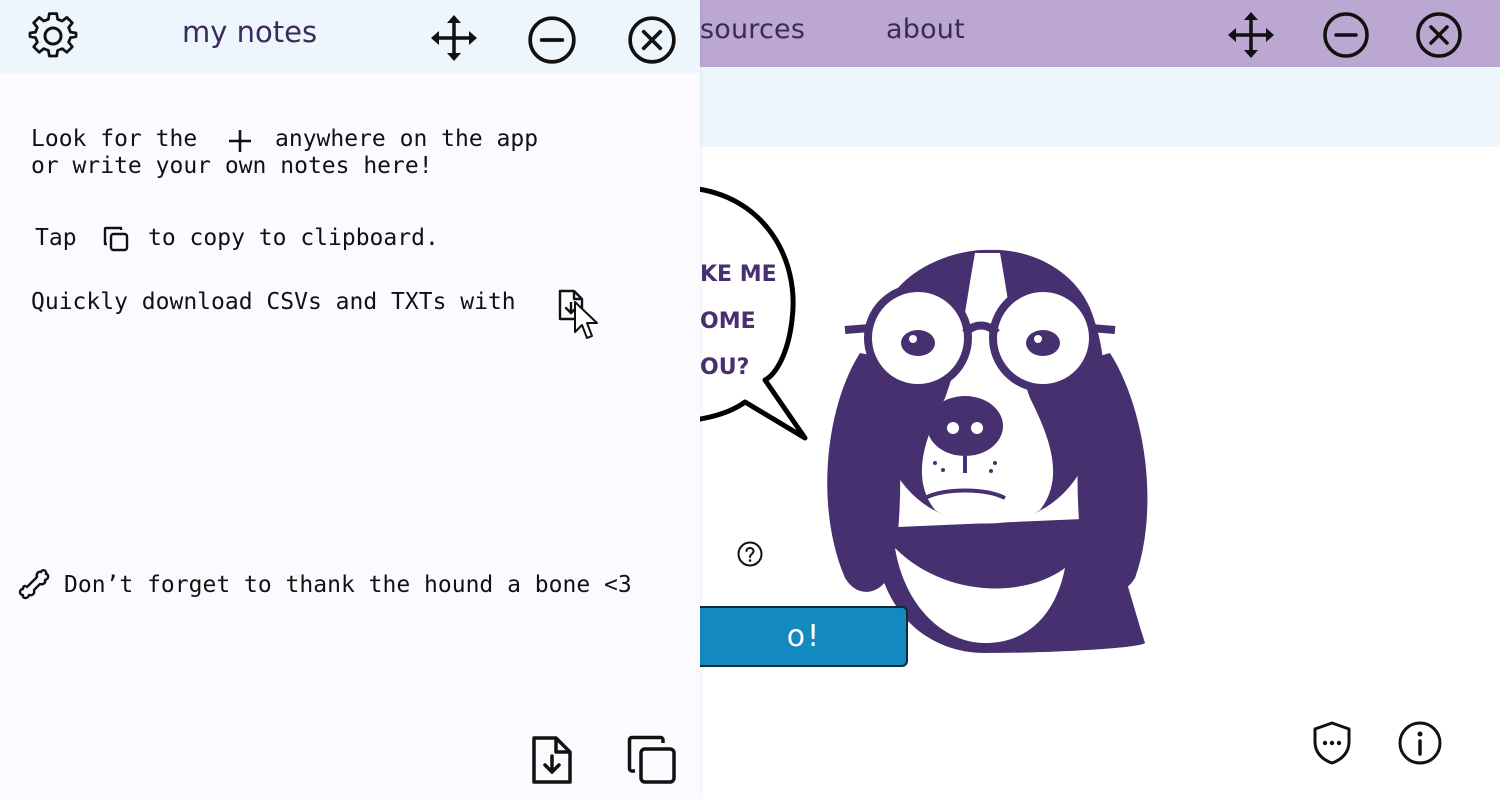  What do you see at coordinates (804, 636) in the screenshot?
I see `cta-label: o!` at bounding box center [804, 636].